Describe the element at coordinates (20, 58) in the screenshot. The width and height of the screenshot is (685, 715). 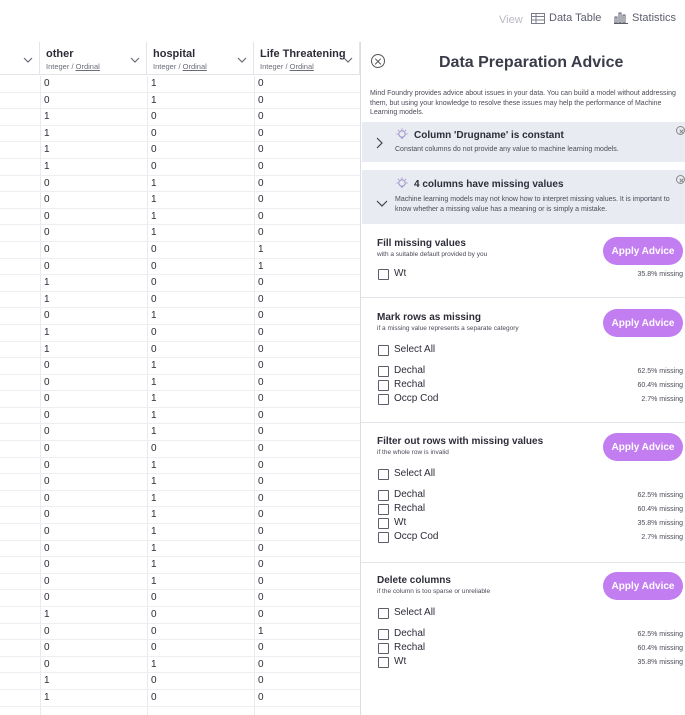
I see `column-header-partial` at that location.